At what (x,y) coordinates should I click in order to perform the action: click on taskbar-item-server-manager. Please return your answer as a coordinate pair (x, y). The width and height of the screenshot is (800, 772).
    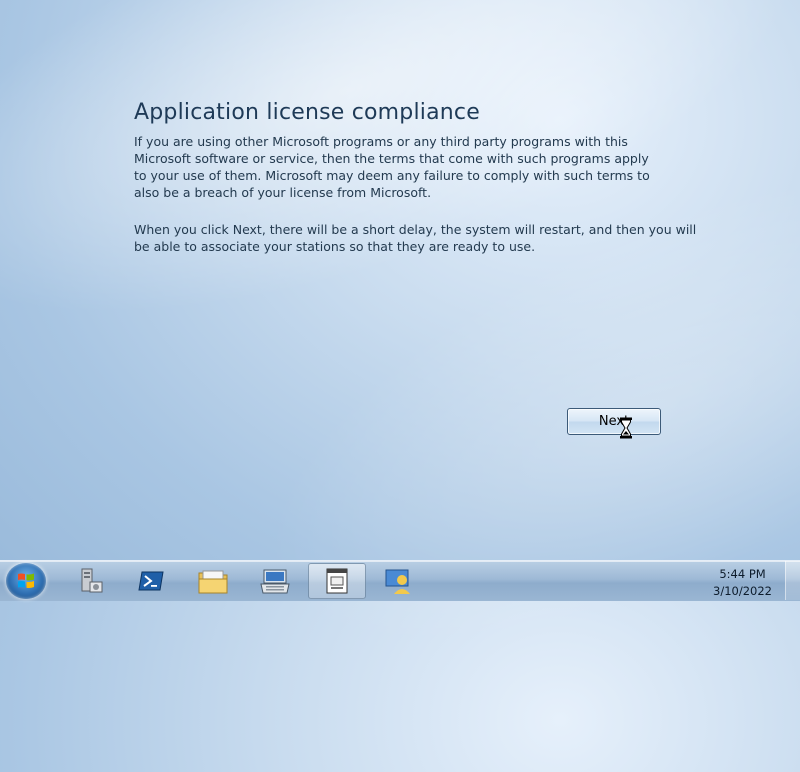
    Looking at the image, I should click on (91, 581).